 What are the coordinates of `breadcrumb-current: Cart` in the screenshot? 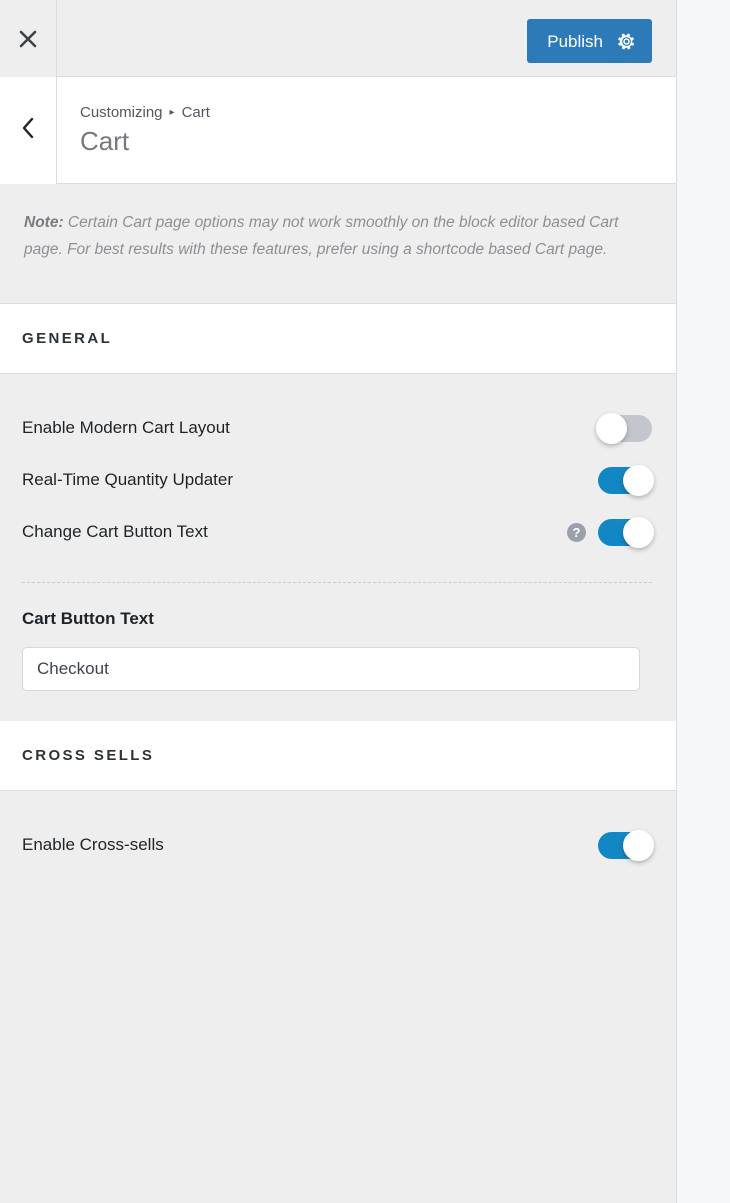 It's located at (195, 112).